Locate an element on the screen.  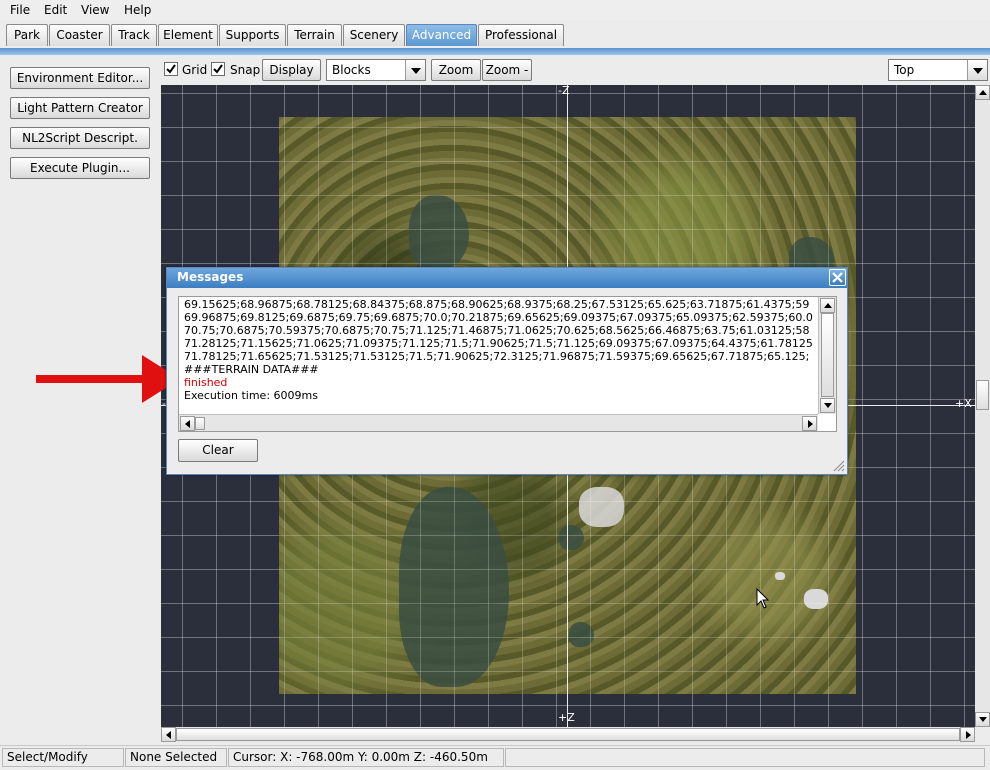
light-pattern-creator-button: Light Pattern Creator is located at coordinates (80, 108).